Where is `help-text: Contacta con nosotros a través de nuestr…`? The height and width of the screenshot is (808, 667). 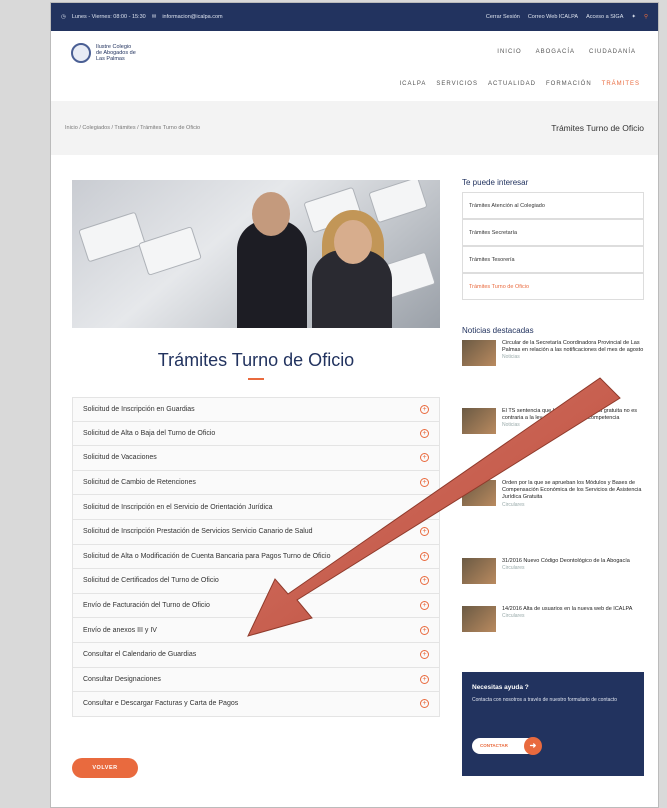
help-text: Contacta con nosotros a través de nuestr… is located at coordinates (545, 700).